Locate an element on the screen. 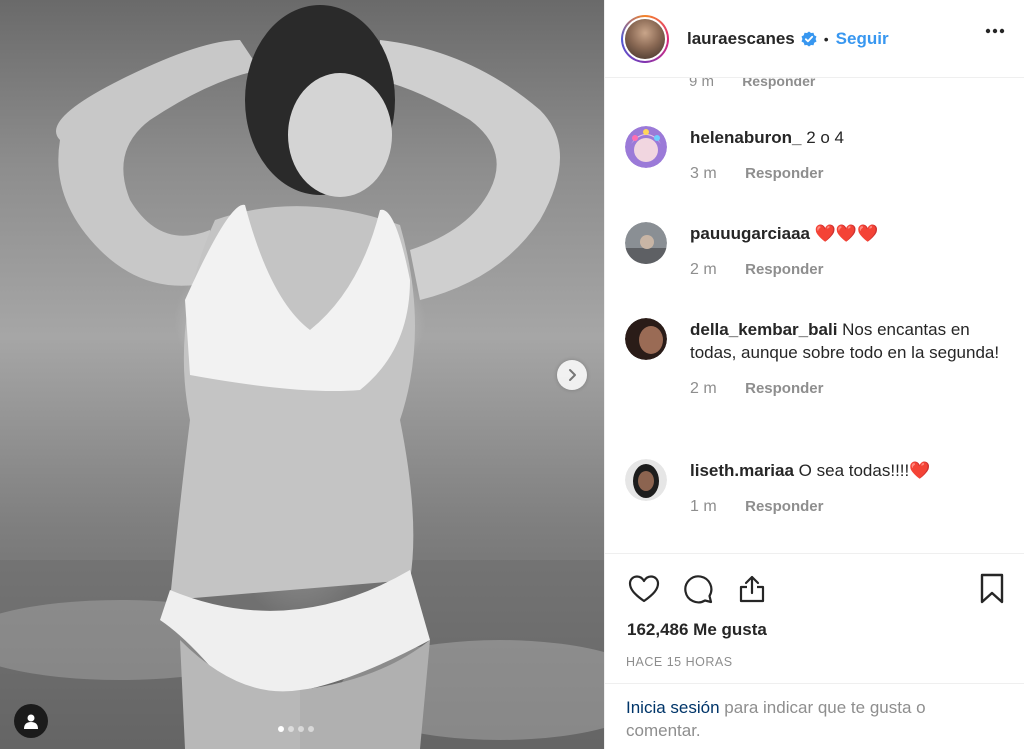  avatar-inner is located at coordinates (645, 38).